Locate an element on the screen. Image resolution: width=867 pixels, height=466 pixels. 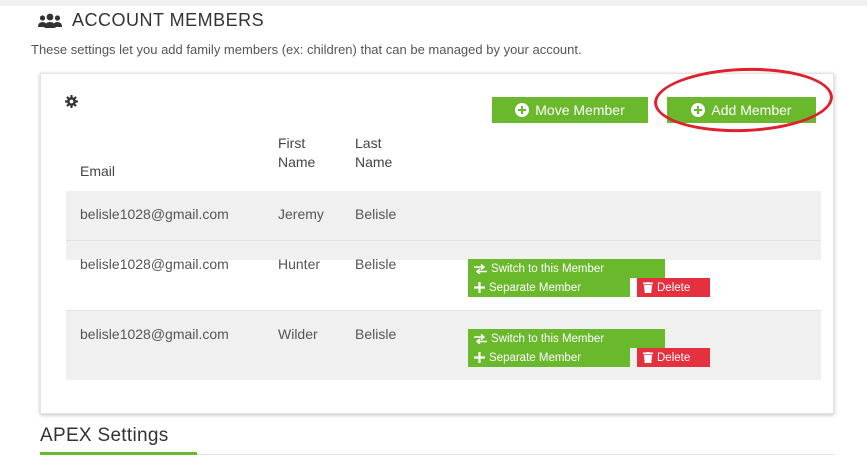
section-header: ACCOUNT MEMBERS is located at coordinates (151, 20).